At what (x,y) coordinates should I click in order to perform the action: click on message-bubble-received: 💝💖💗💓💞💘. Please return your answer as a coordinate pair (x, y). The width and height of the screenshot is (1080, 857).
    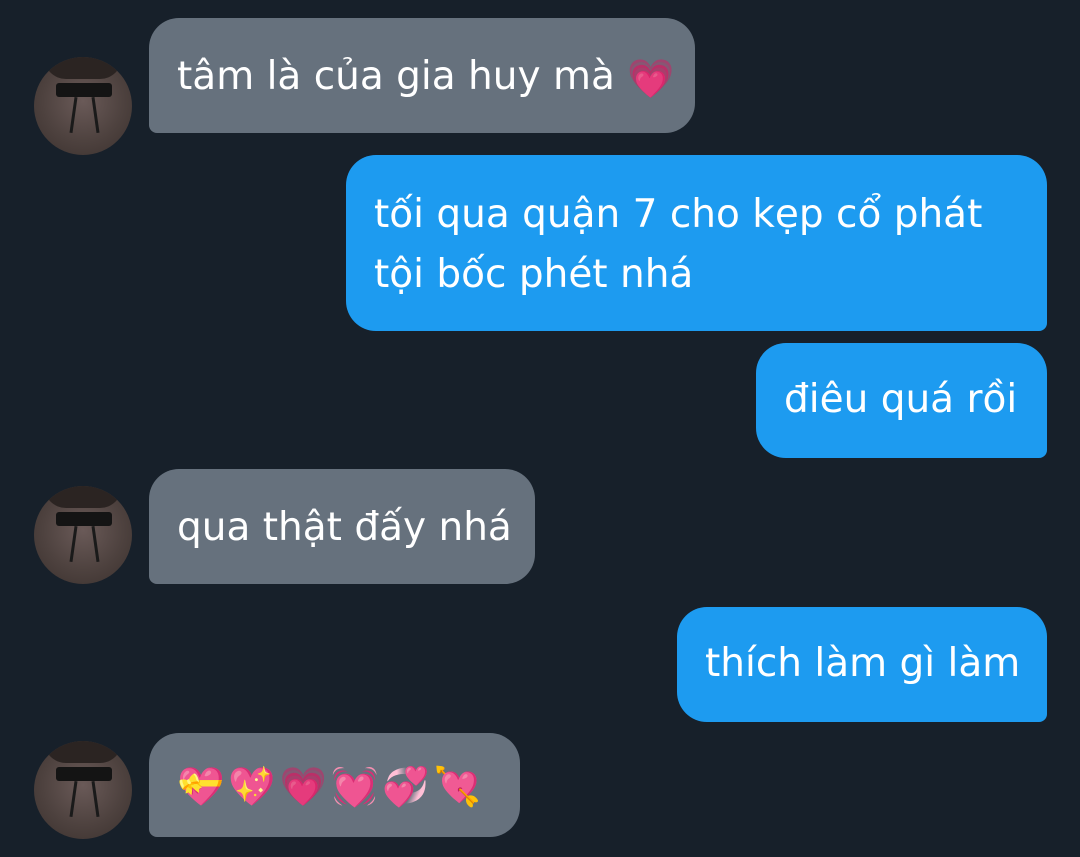
    Looking at the image, I should click on (334, 785).